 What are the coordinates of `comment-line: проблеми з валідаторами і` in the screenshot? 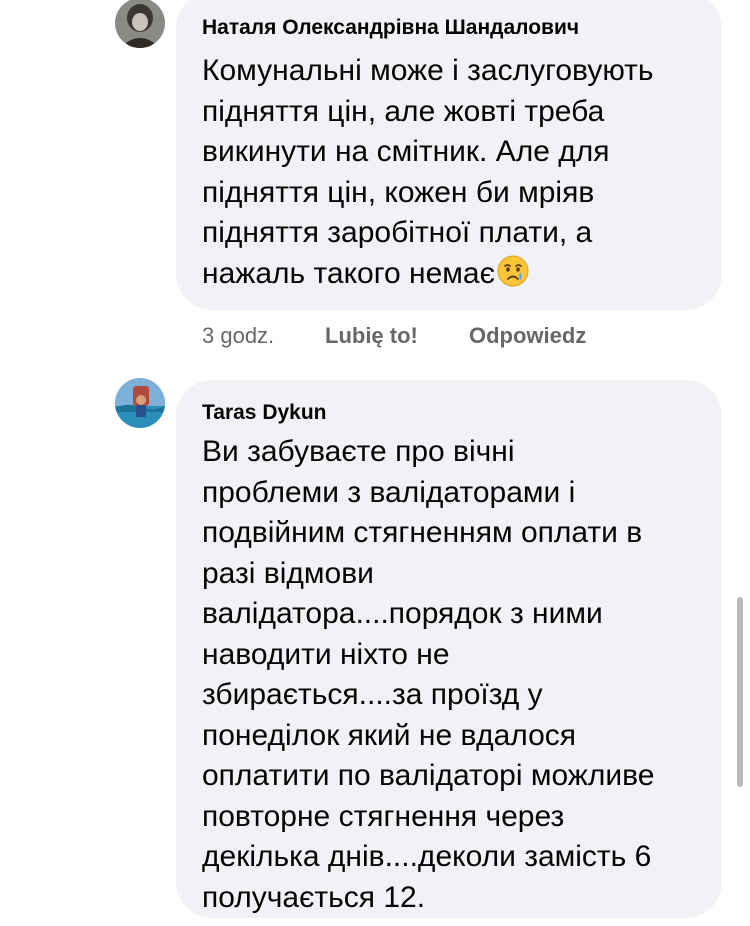 It's located at (389, 492).